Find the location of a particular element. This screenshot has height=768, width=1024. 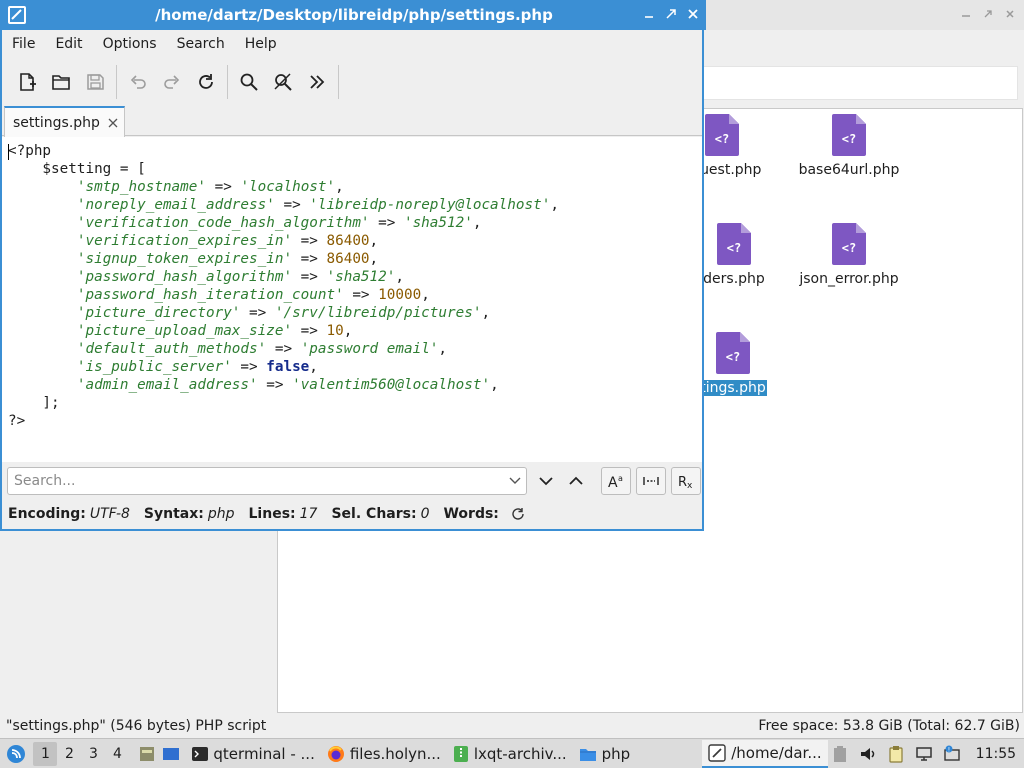

undo-button is located at coordinates (138, 82).